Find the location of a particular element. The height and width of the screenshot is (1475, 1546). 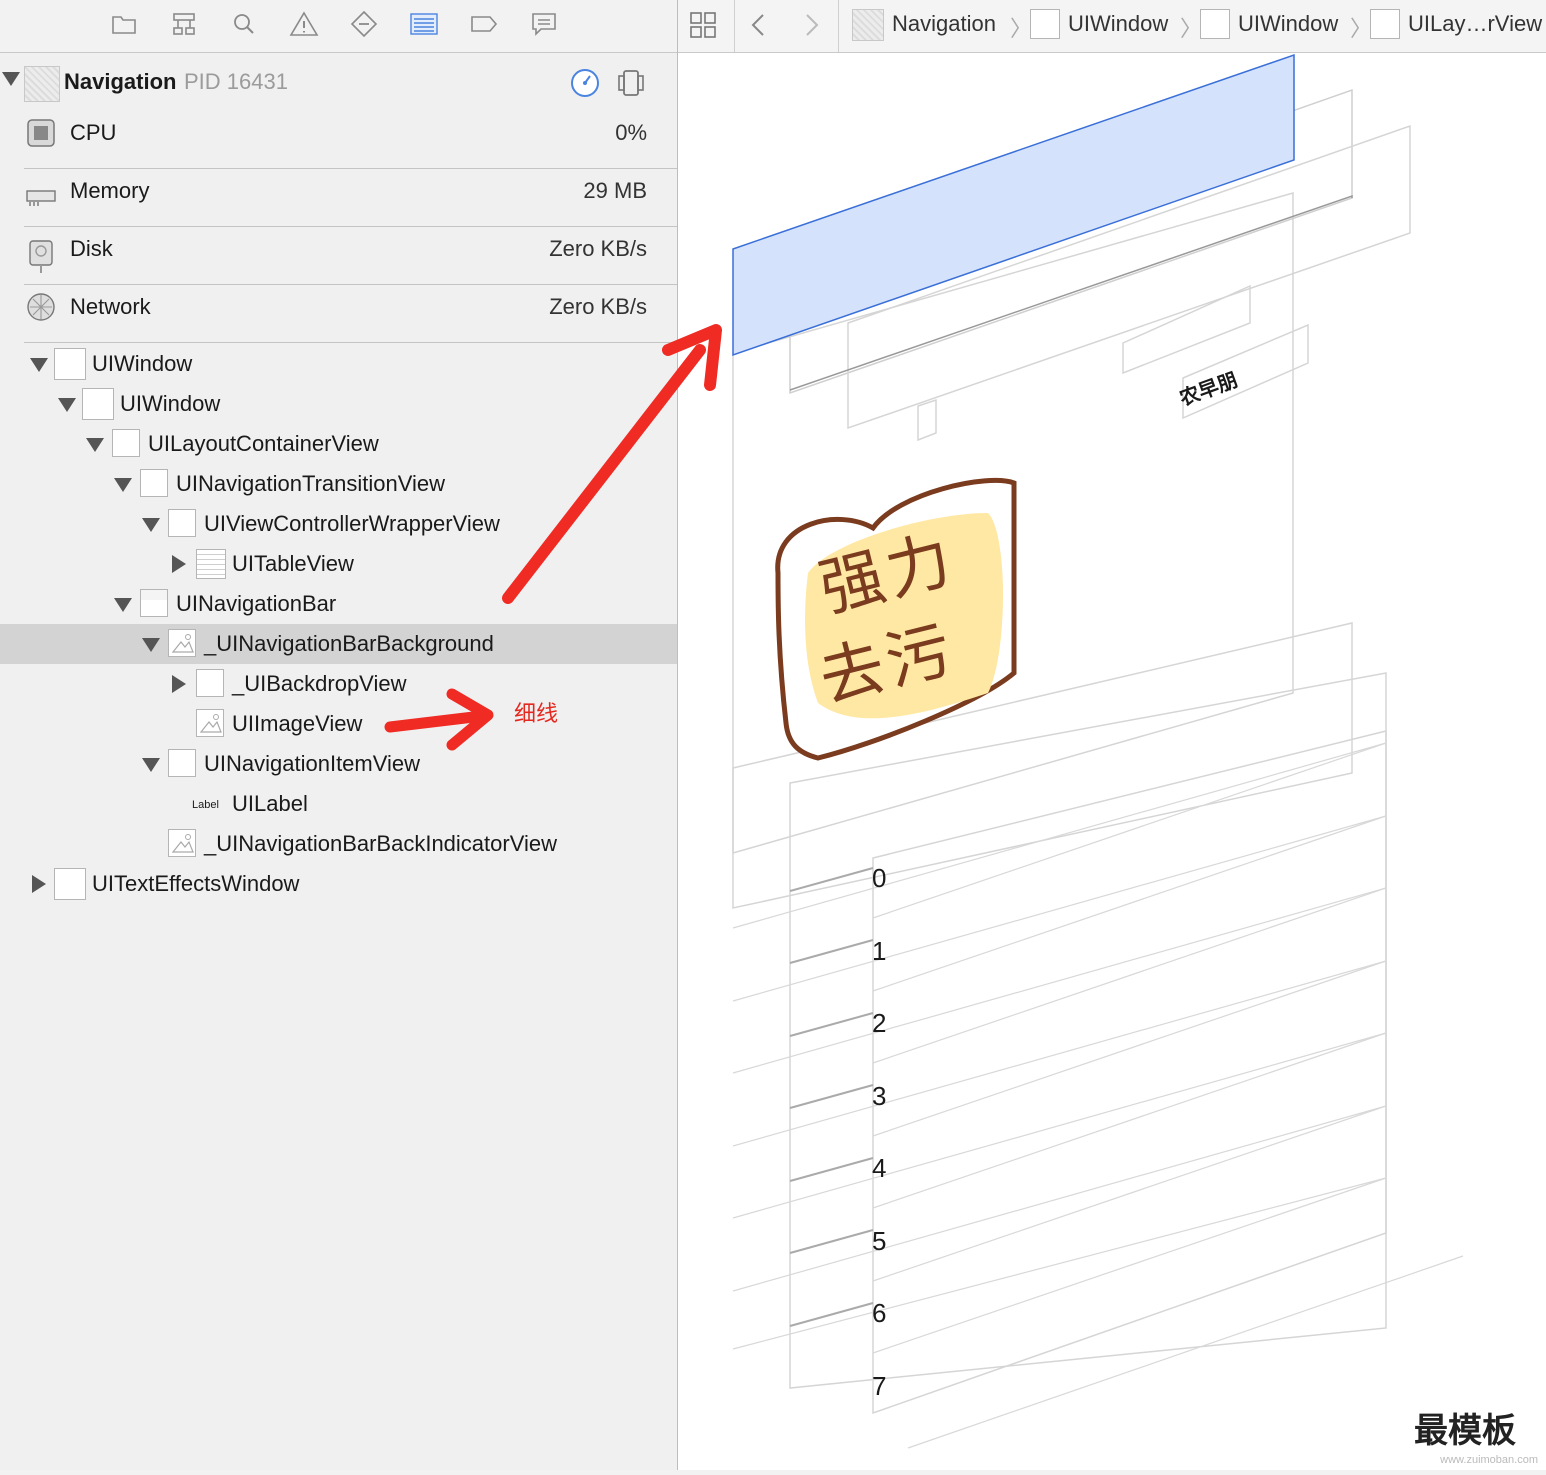

divider is located at coordinates (350, 342).